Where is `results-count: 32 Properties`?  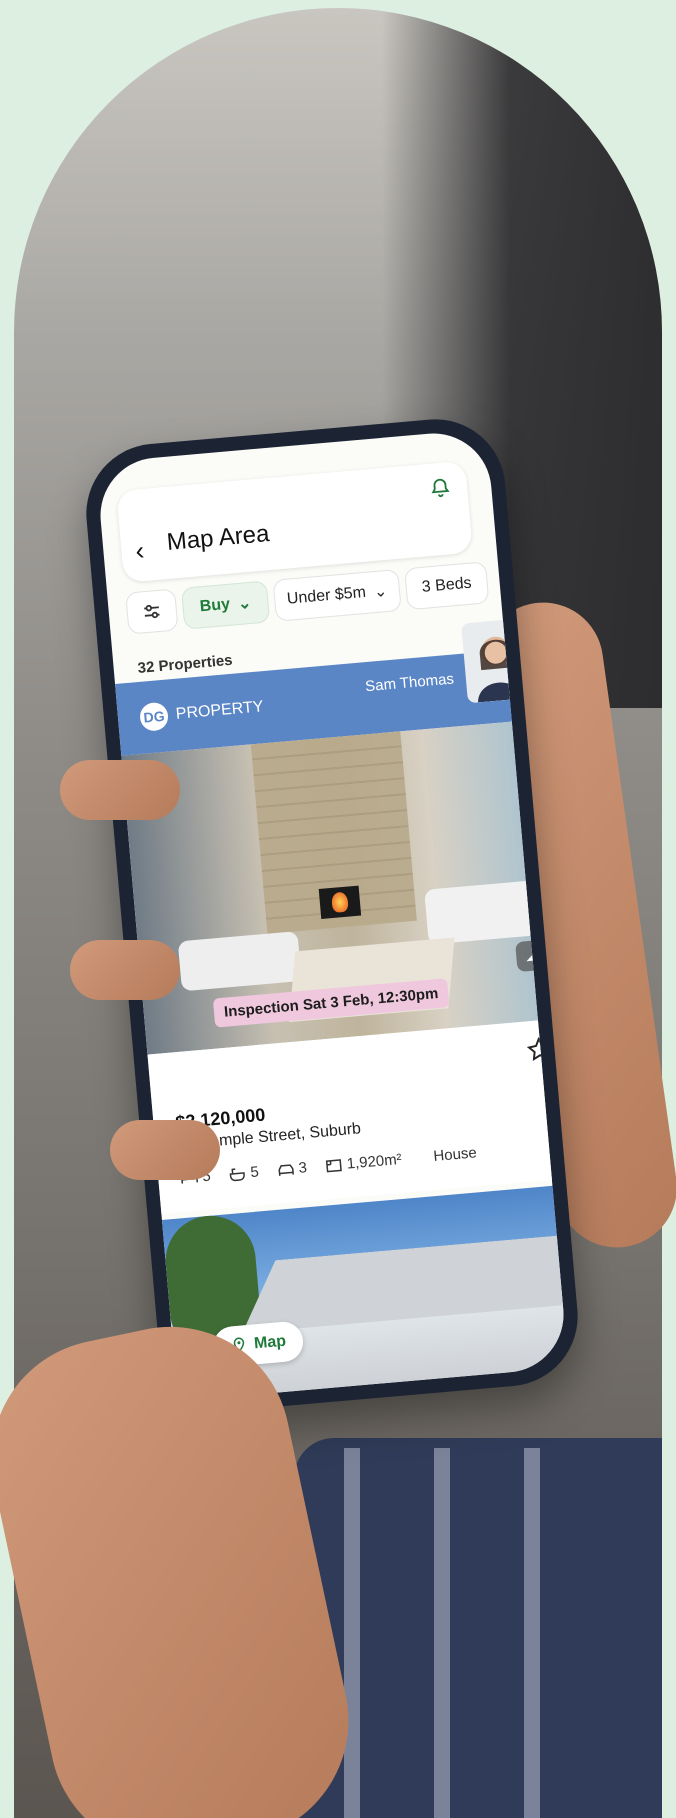 results-count: 32 Properties is located at coordinates (185, 664).